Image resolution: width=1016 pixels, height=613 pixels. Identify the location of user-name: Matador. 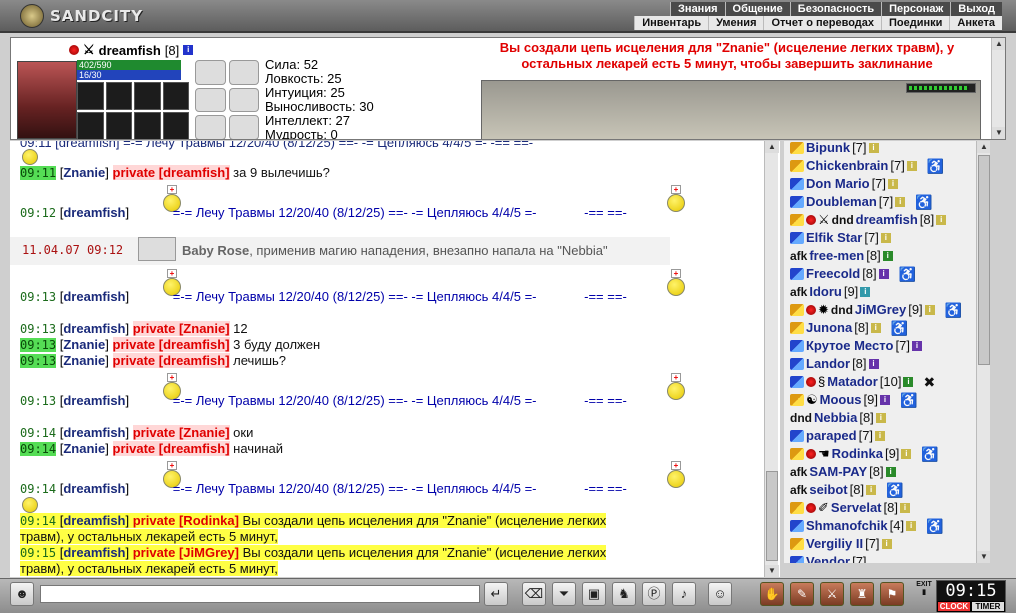
(852, 382).